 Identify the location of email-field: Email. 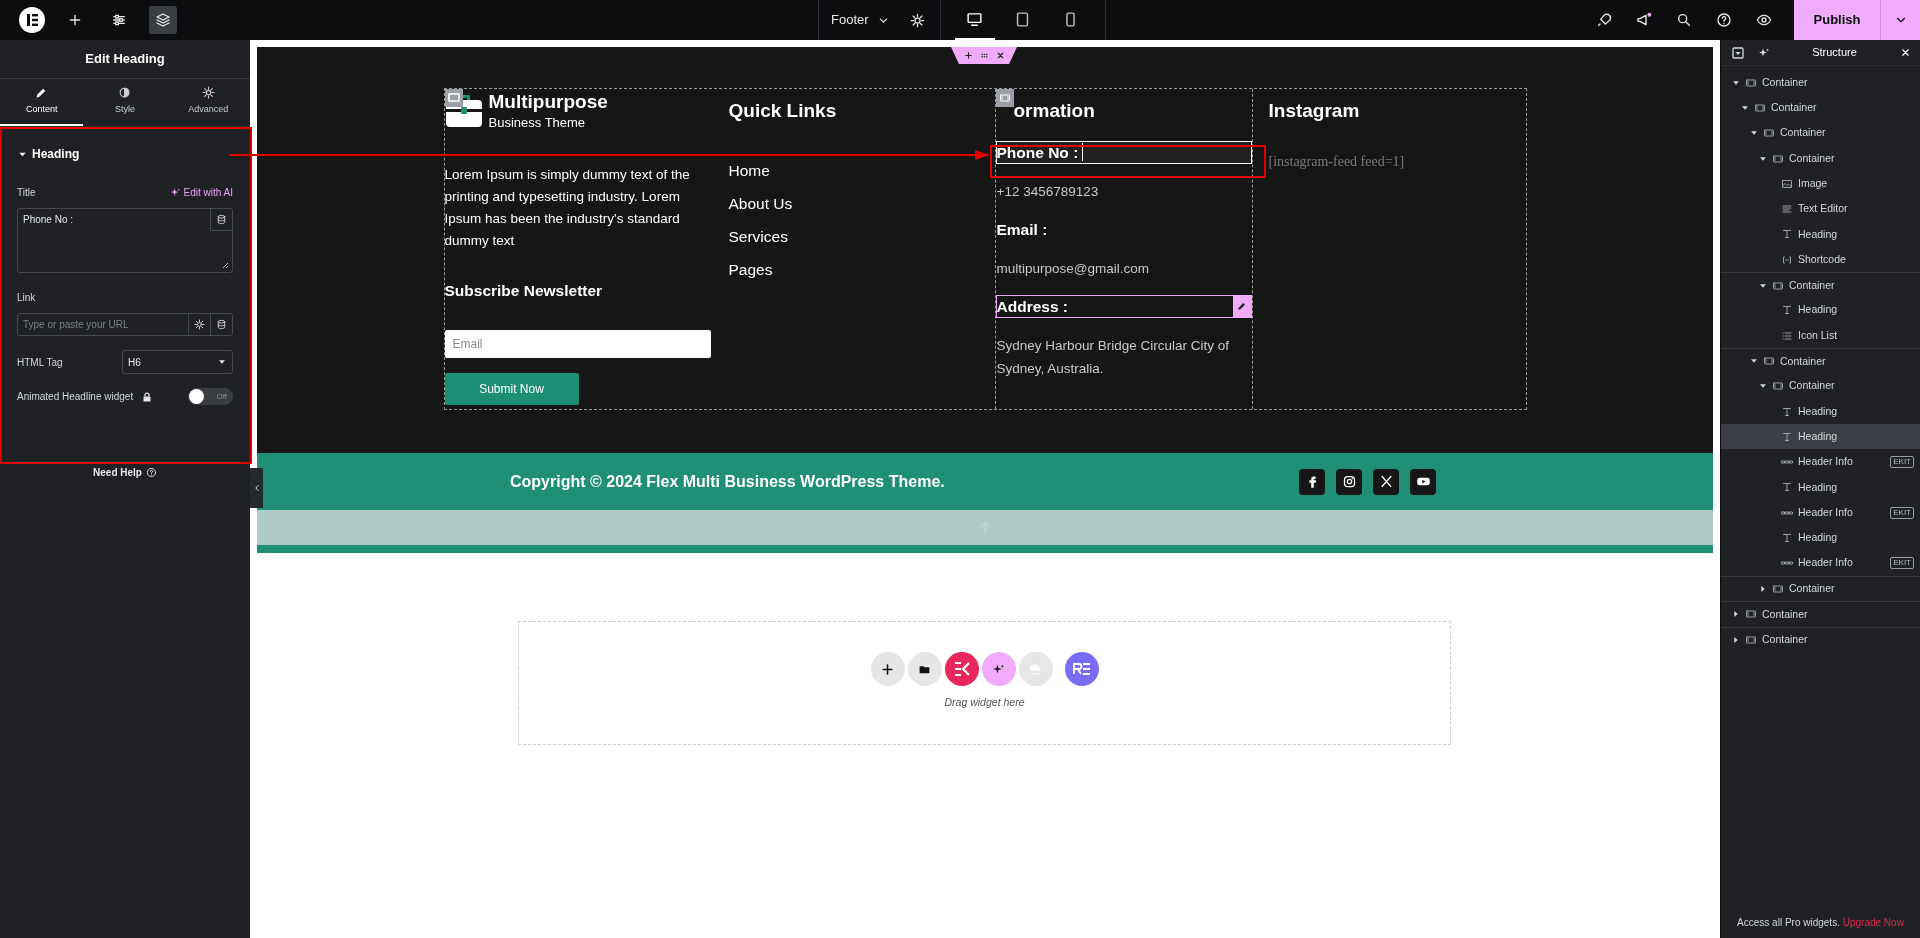
(577, 343).